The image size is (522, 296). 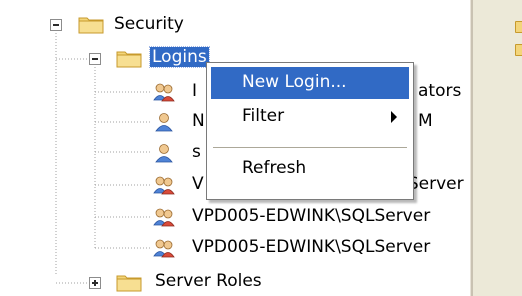 What do you see at coordinates (497, 148) in the screenshot?
I see `right-pane` at bounding box center [497, 148].